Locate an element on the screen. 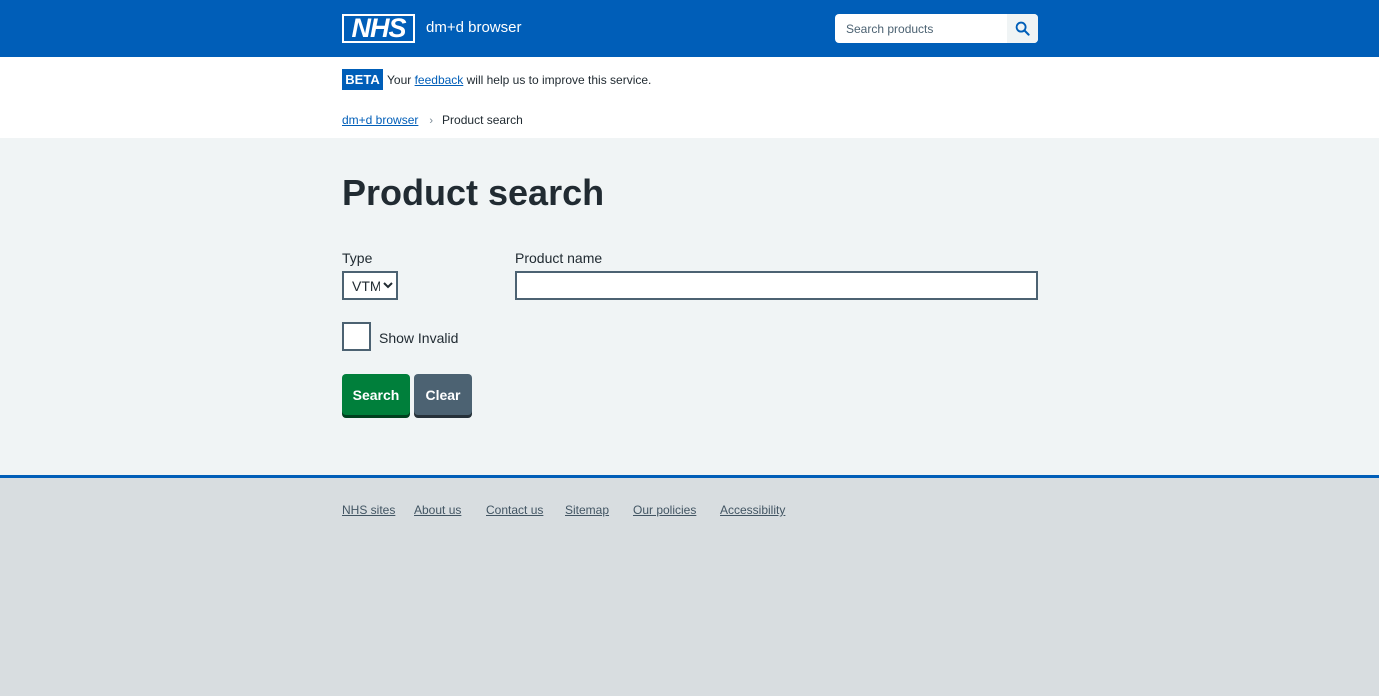 This screenshot has width=1379, height=696. phase-banner-area is located at coordinates (689, 97).